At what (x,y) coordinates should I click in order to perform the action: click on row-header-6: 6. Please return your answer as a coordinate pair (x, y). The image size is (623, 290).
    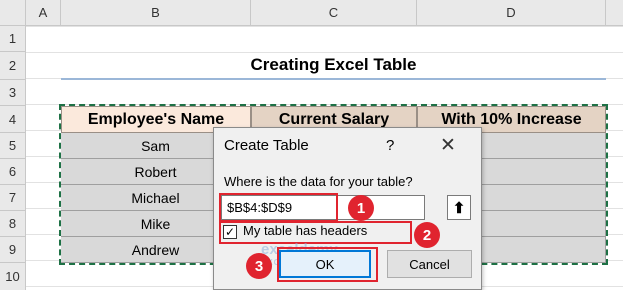
    Looking at the image, I should click on (13, 172).